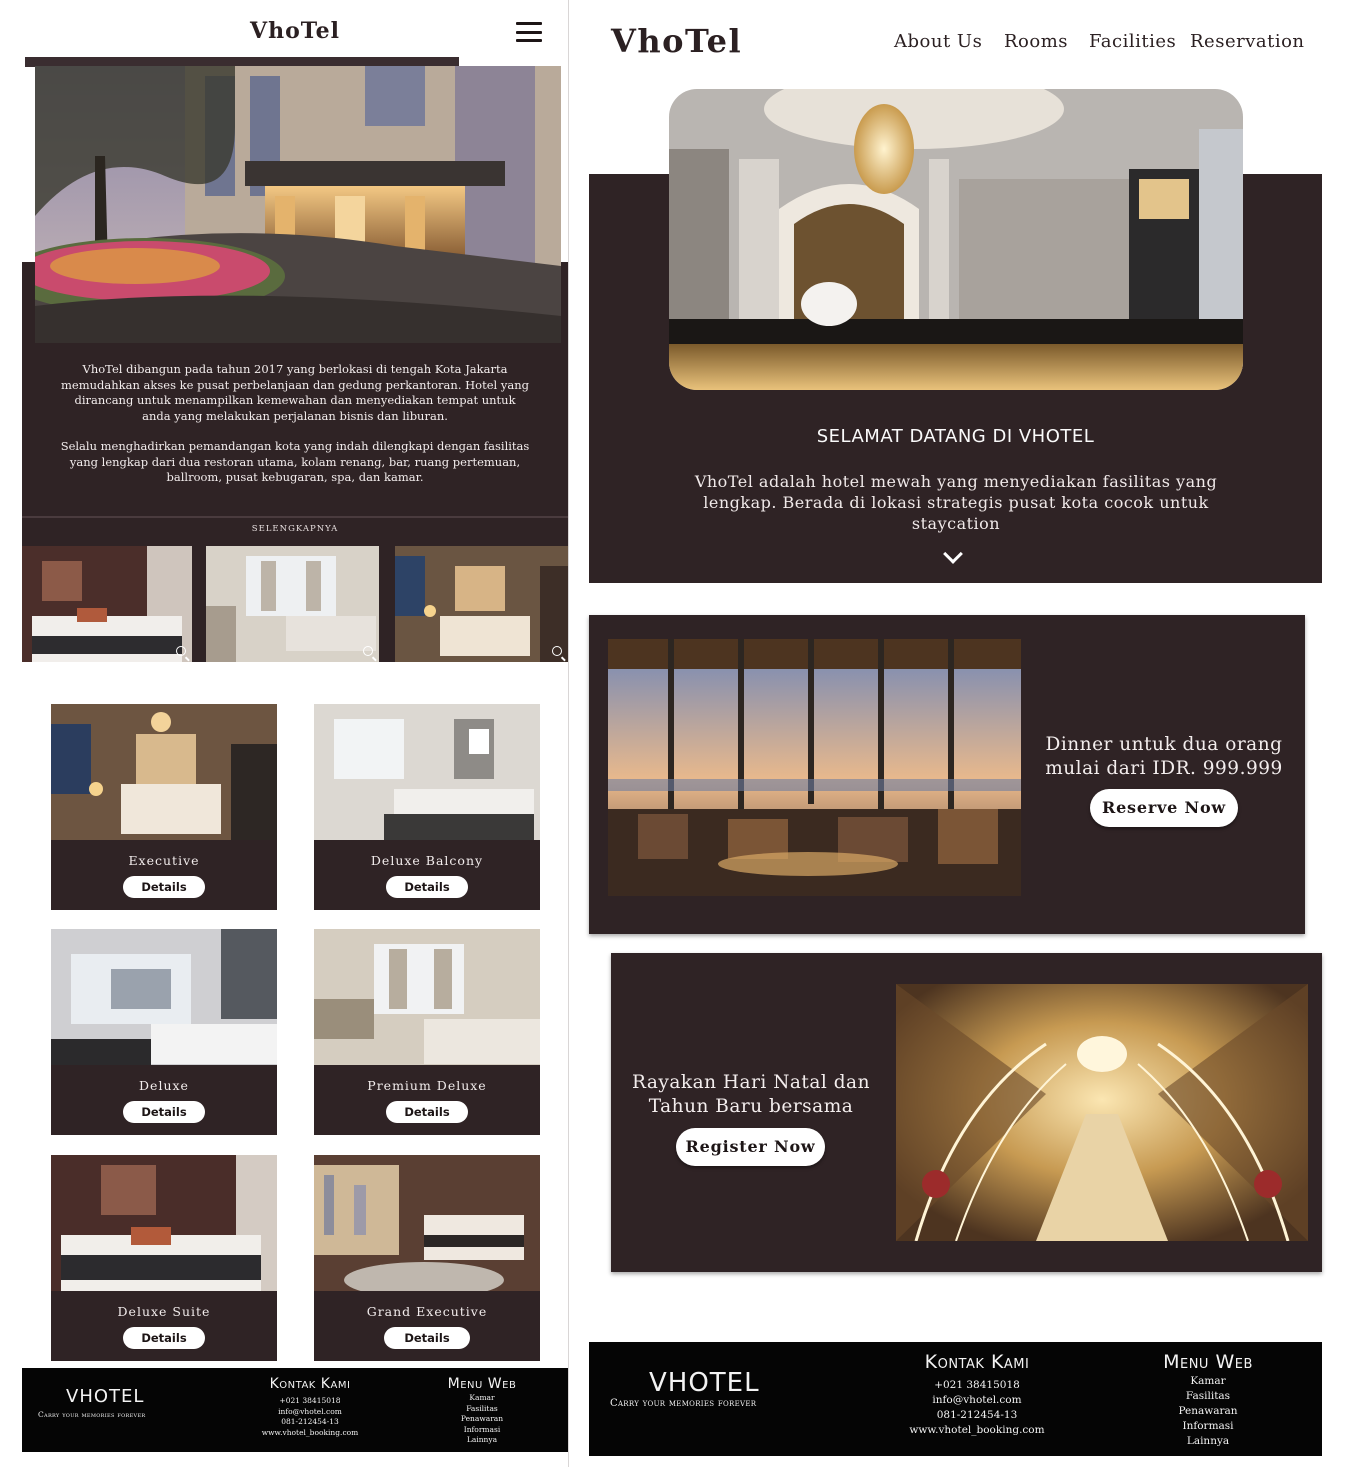  What do you see at coordinates (1036, 41) in the screenshot?
I see `nav-rooms: Rooms` at bounding box center [1036, 41].